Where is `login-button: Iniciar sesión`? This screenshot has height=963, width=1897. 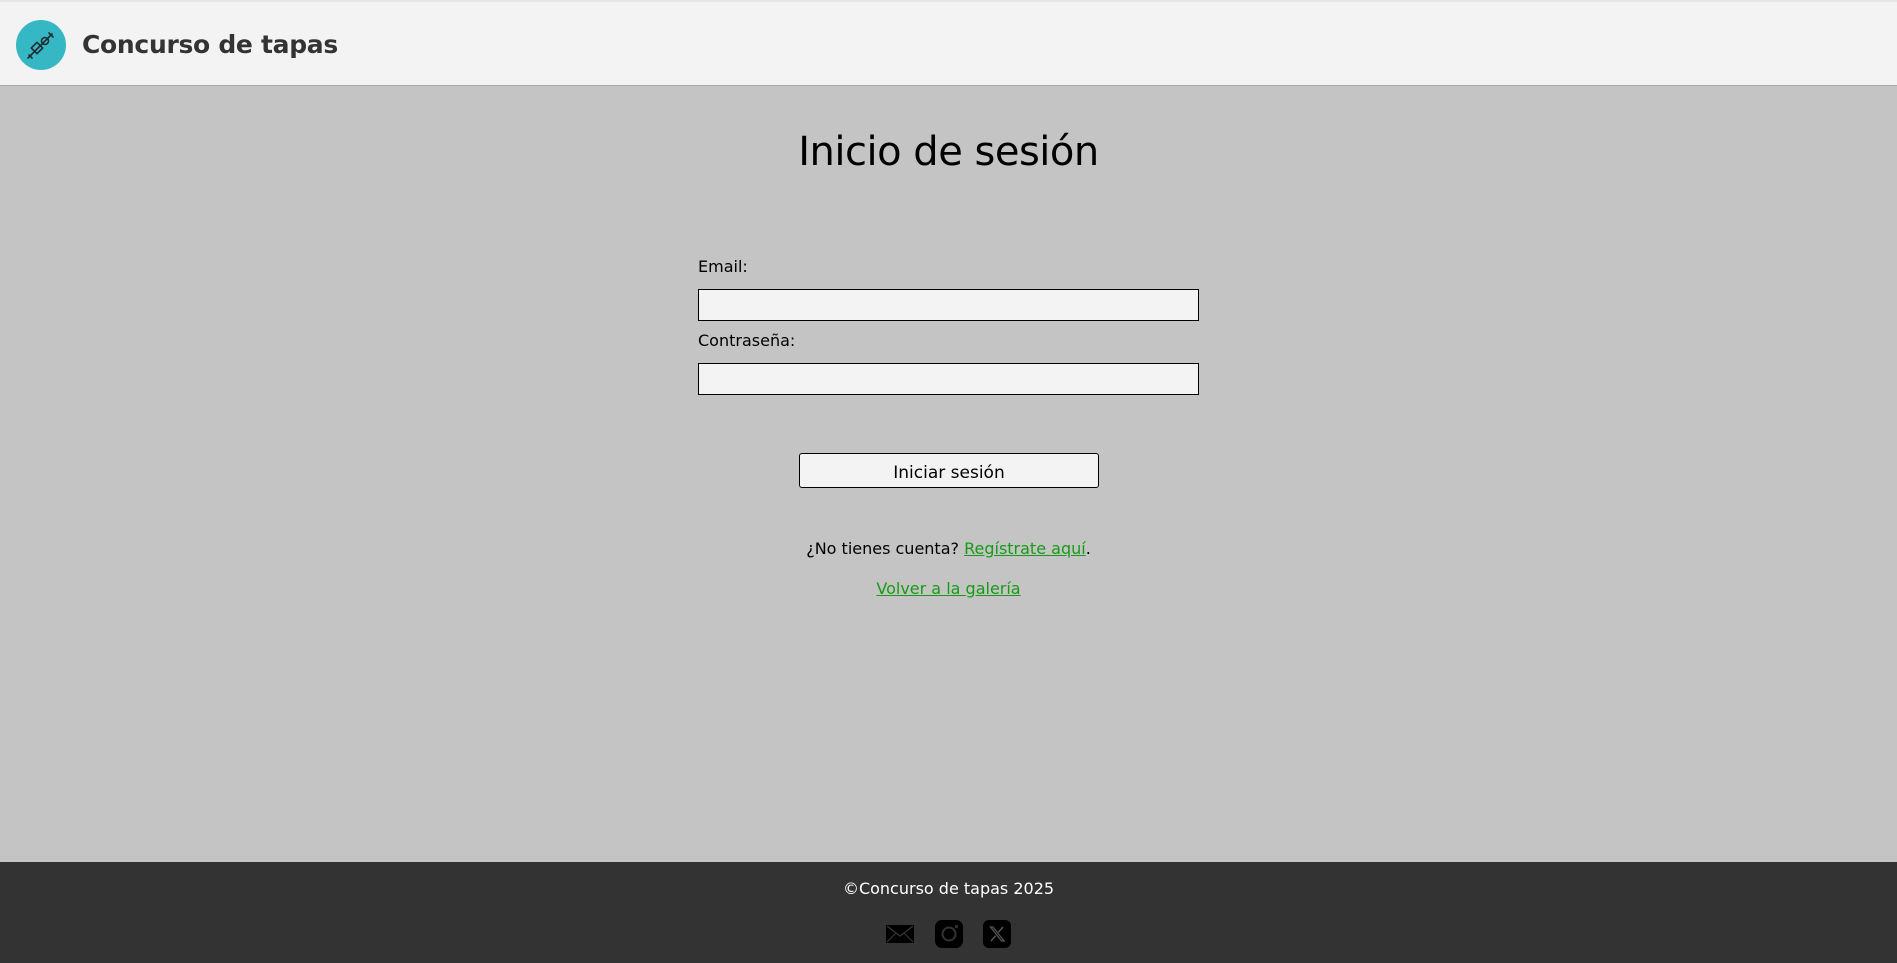 login-button: Iniciar sesión is located at coordinates (949, 470).